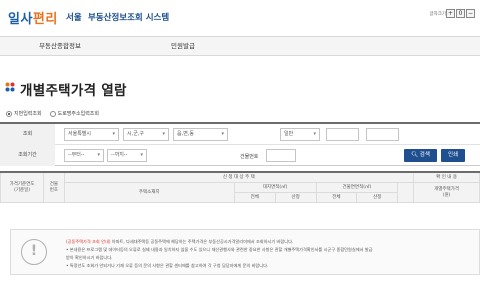 The image size is (480, 288). I want to click on col-building-no: 건물 번호, so click(54, 187).